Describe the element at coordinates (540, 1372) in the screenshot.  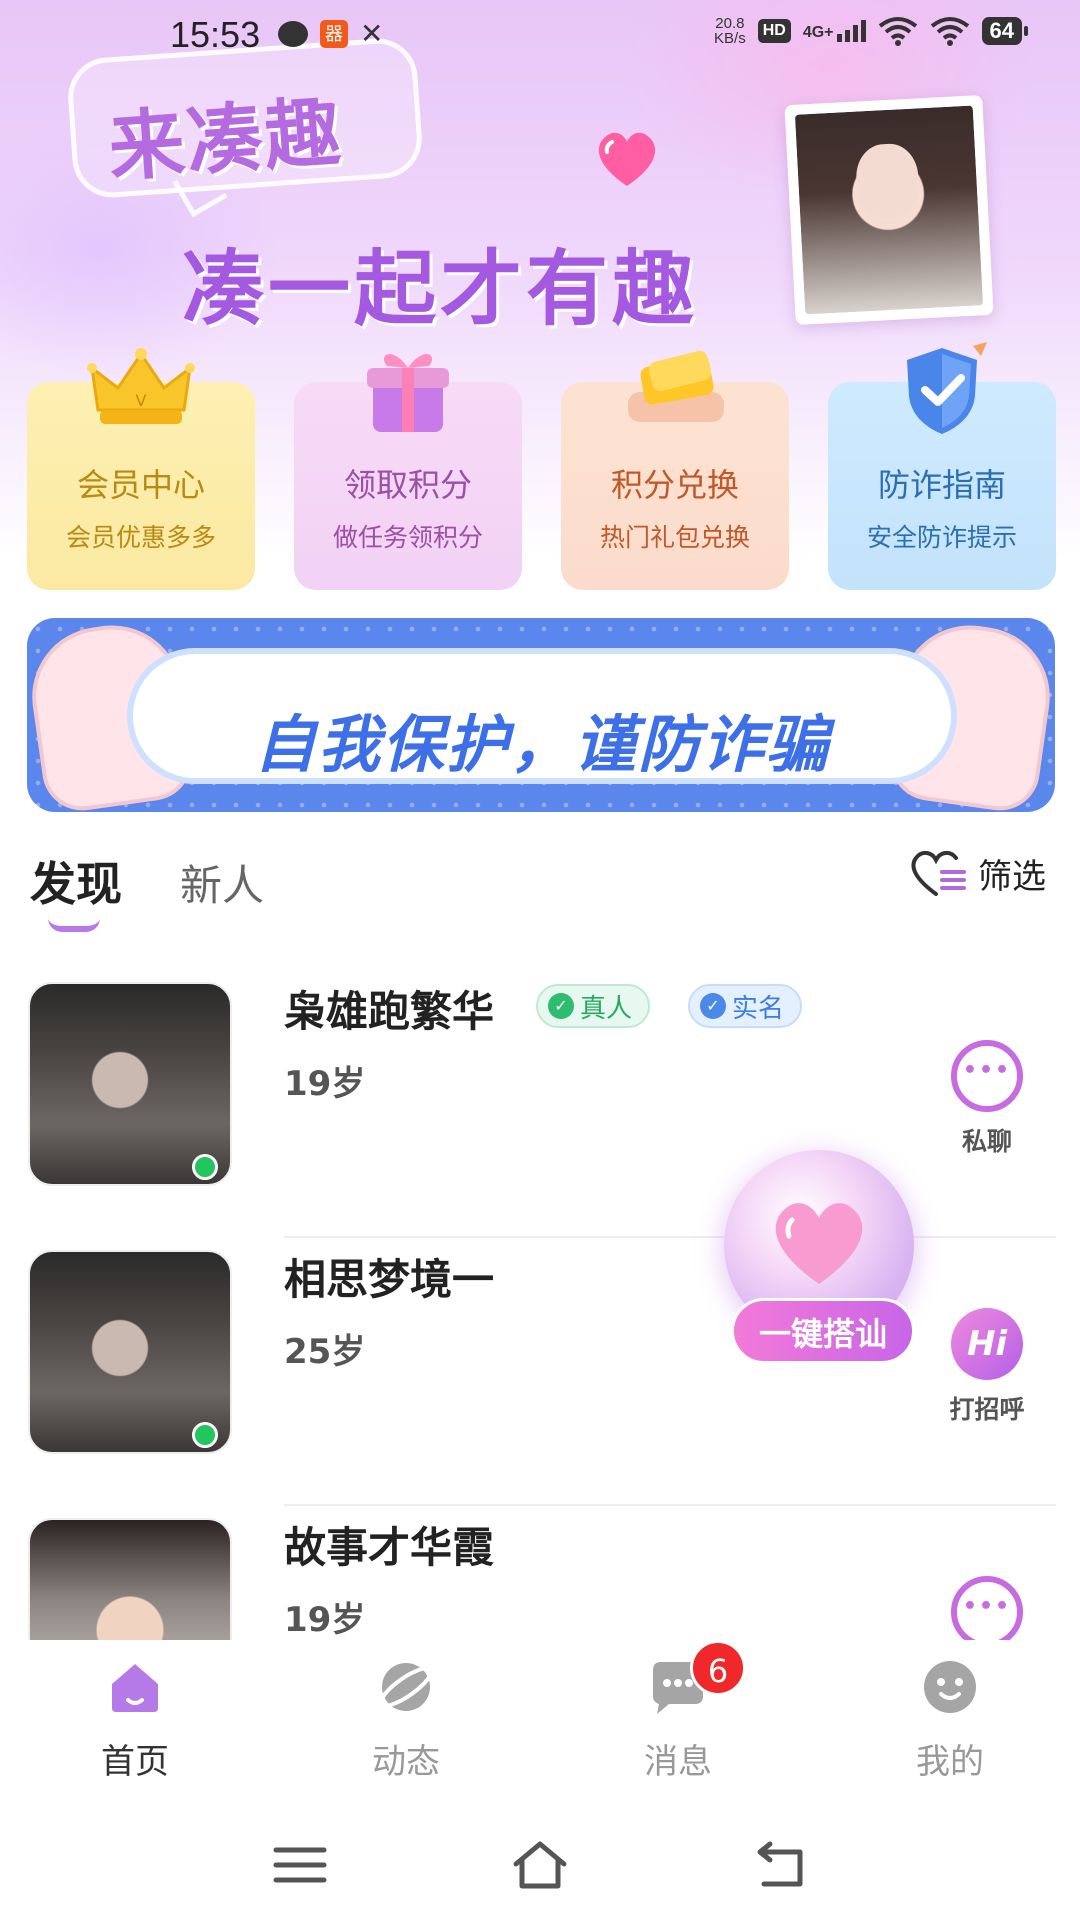
I see `list-item: 相思梦境一 25岁 Hi 打招呼` at that location.